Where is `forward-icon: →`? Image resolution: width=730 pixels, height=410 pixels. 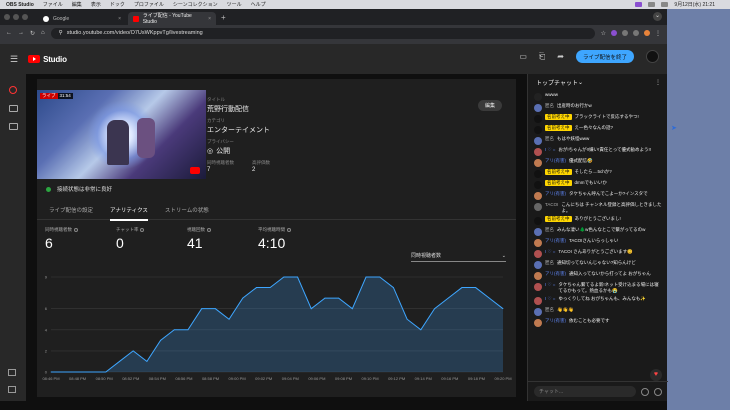
forward-icon: → is located at coordinates (21, 33).